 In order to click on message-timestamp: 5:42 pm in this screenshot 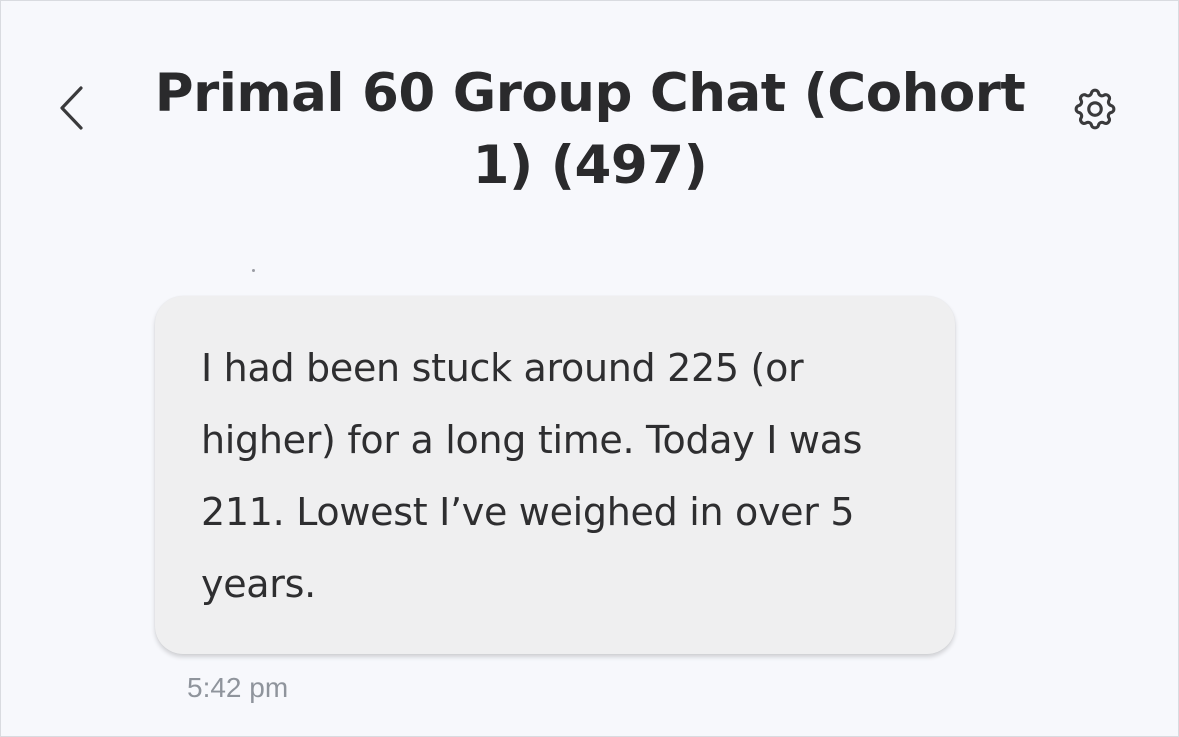, I will do `click(238, 687)`.